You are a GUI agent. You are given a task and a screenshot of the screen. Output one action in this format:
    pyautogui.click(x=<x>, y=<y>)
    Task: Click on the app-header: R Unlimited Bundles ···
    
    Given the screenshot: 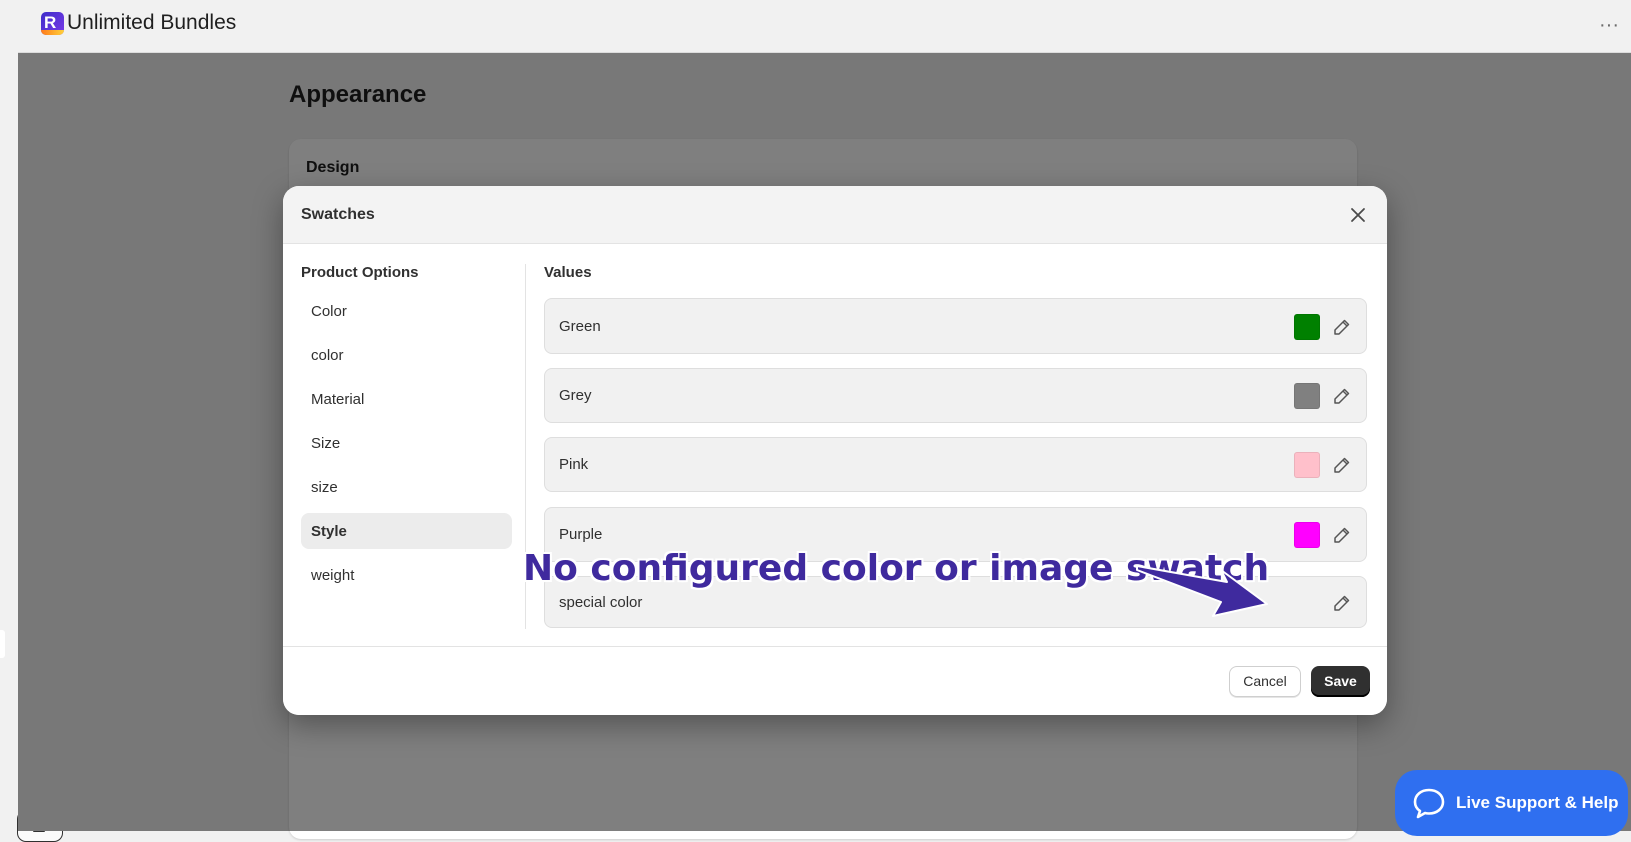 What is the action you would take?
    pyautogui.click(x=824, y=26)
    